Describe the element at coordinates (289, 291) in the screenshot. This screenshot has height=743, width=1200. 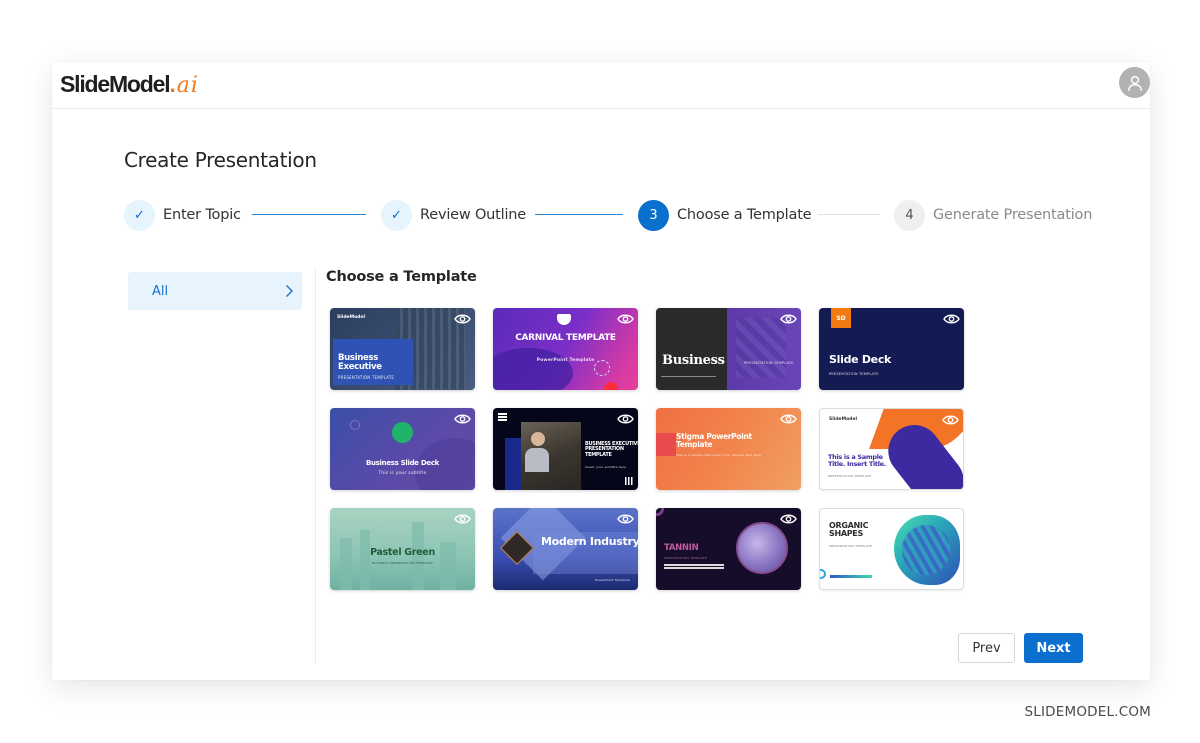
I see `chevron-right-icon` at that location.